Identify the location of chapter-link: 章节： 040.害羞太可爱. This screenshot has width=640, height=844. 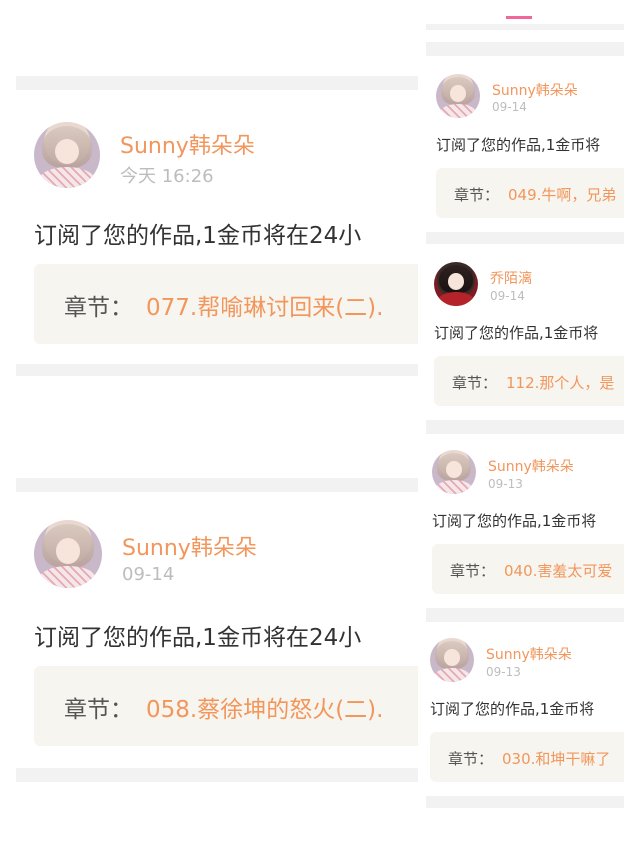
(528, 569).